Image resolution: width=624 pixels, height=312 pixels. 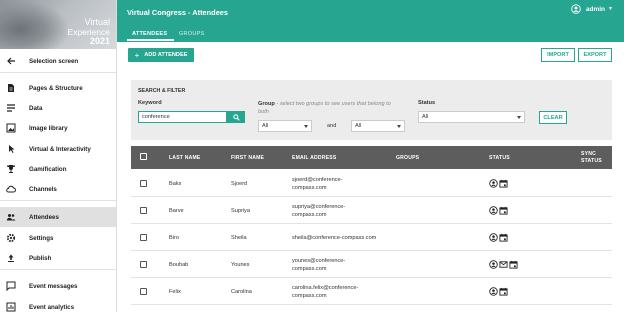 I want to click on trophy-icon, so click(x=10, y=169).